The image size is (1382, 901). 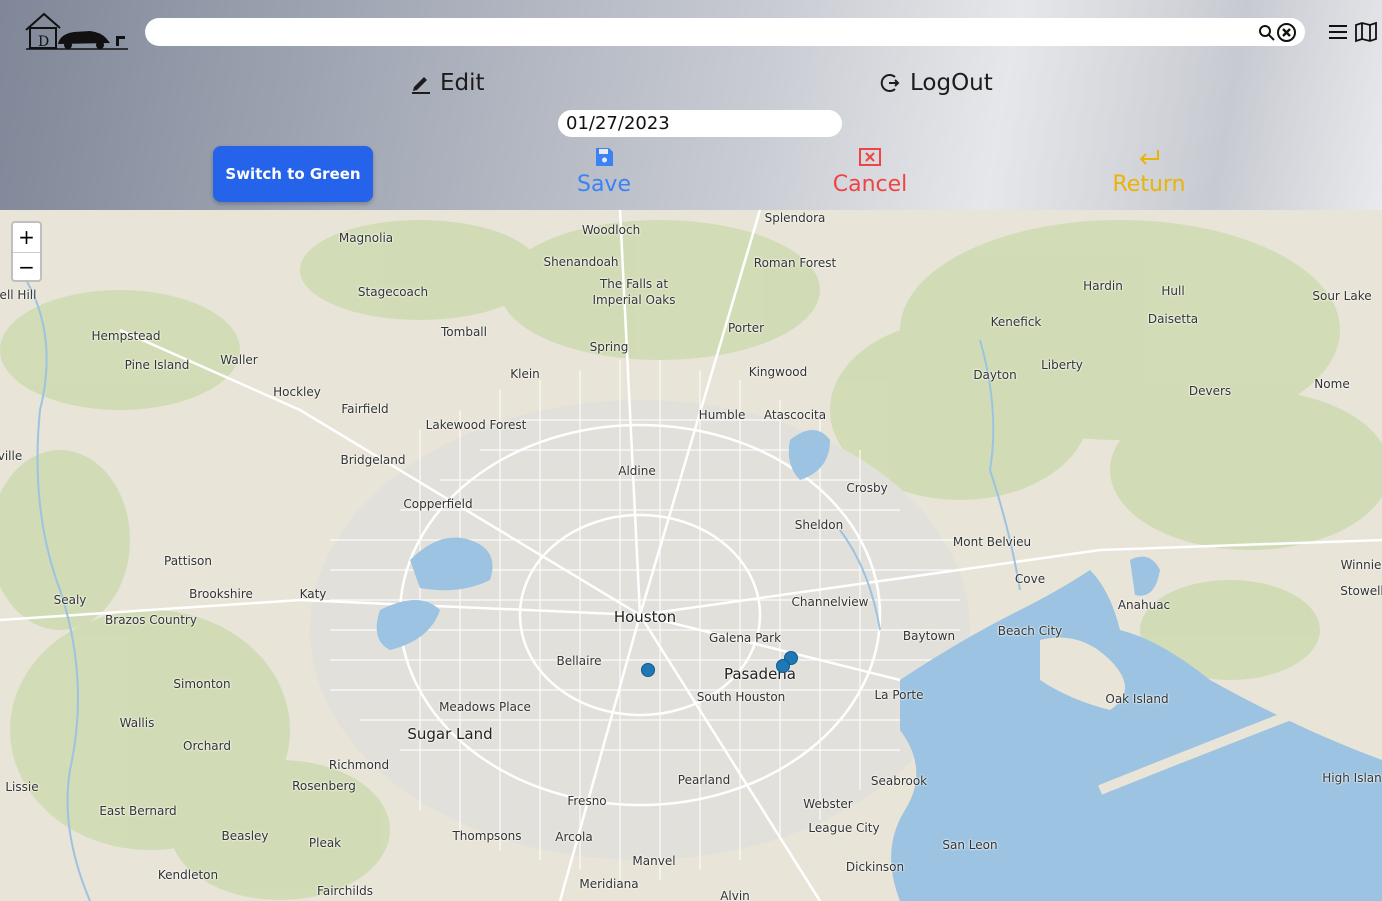 I want to click on return-button: Return, so click(x=1149, y=171).